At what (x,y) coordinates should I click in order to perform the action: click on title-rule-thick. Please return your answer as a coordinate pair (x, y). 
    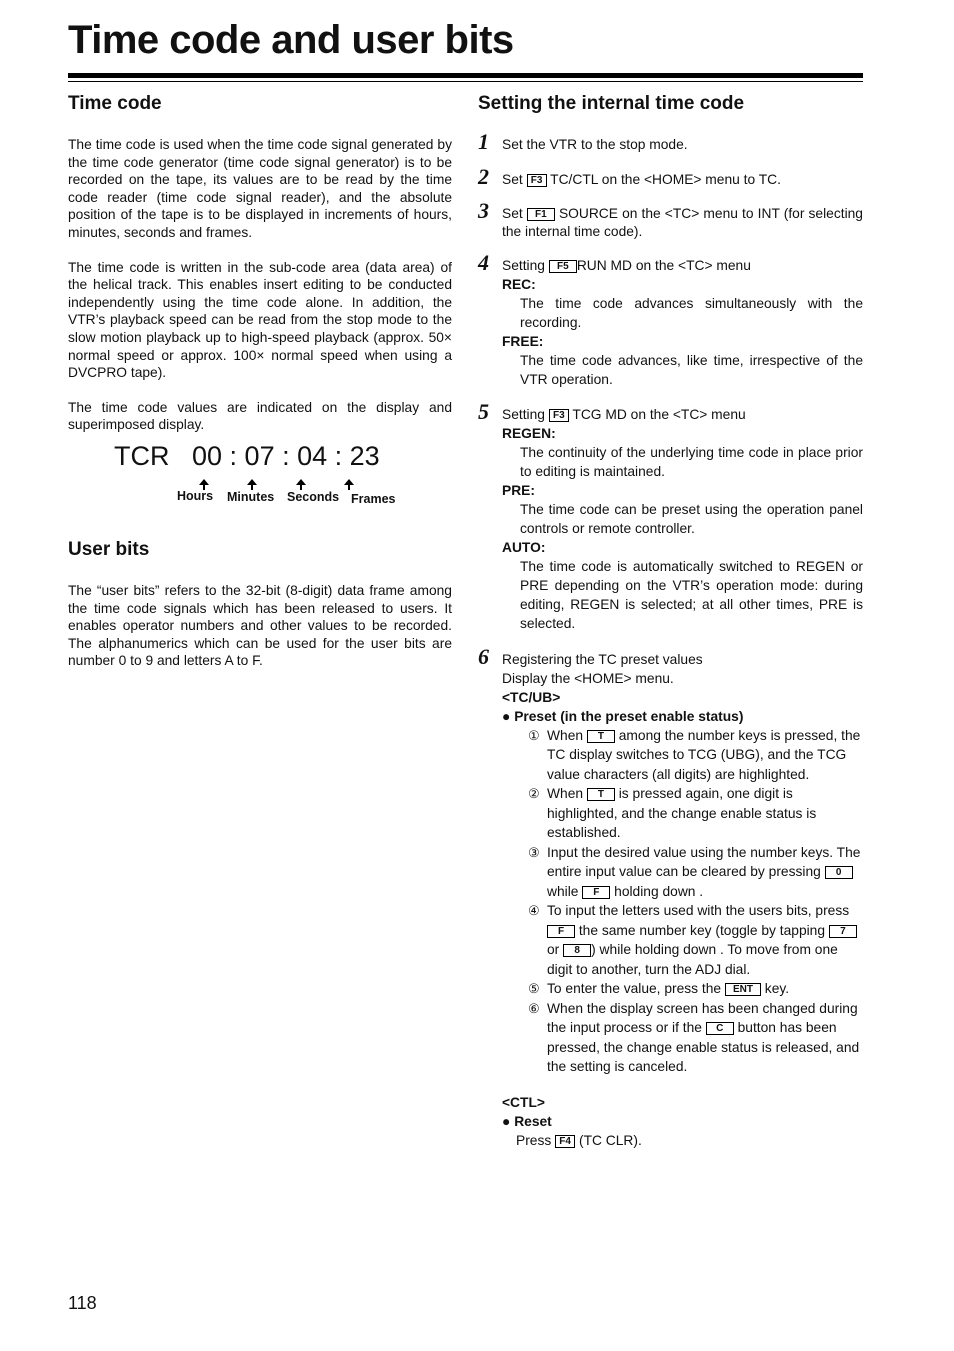
    Looking at the image, I should click on (465, 75).